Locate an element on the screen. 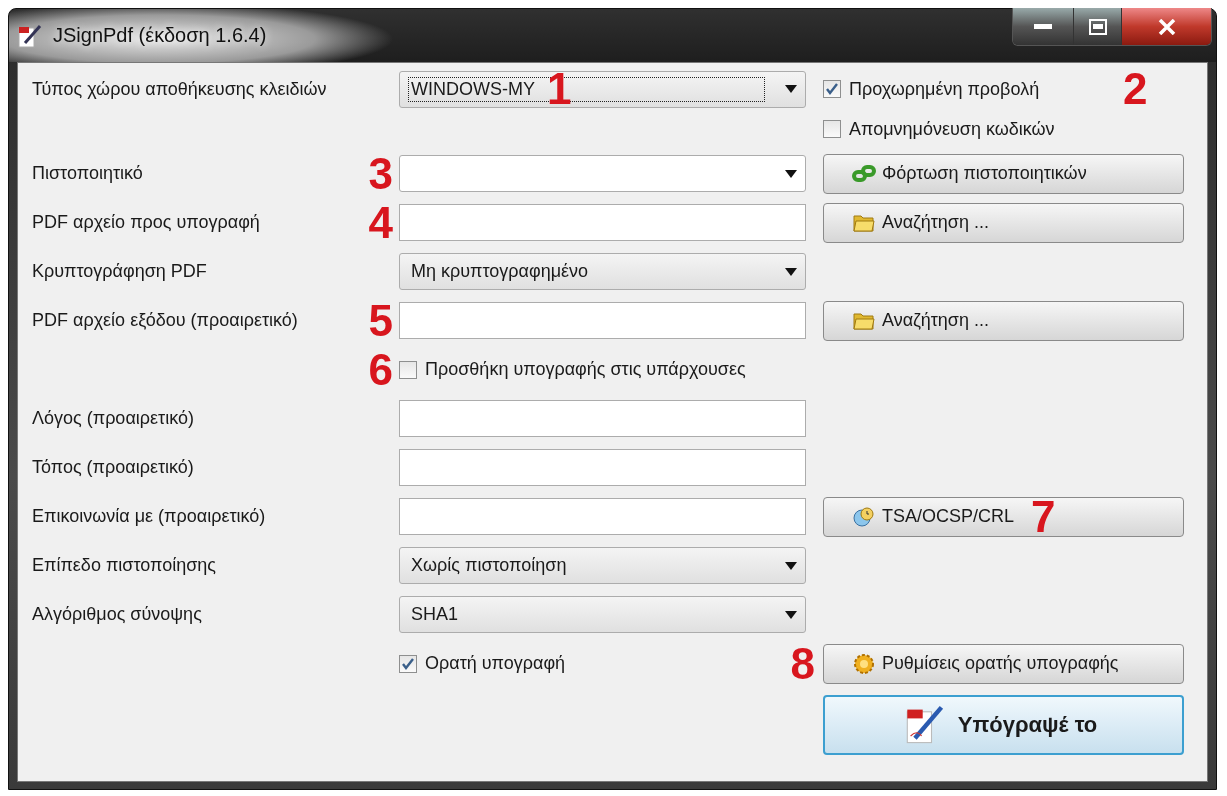 The height and width of the screenshot is (796, 1227). annotation-number: 1 is located at coordinates (559, 89).